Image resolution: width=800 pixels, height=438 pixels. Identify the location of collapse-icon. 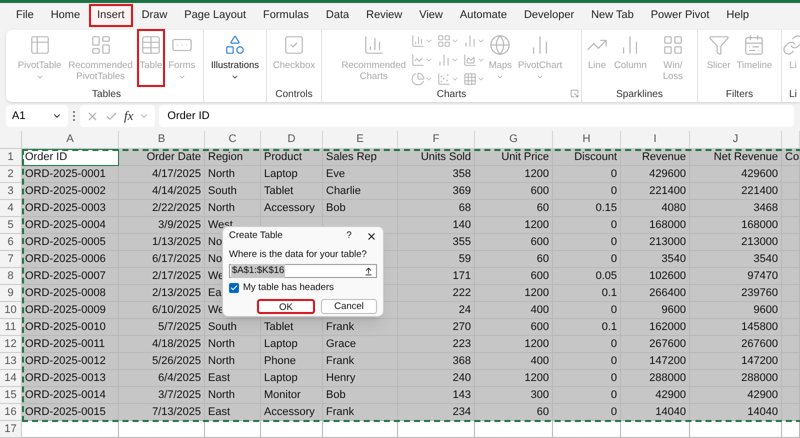
(368, 271).